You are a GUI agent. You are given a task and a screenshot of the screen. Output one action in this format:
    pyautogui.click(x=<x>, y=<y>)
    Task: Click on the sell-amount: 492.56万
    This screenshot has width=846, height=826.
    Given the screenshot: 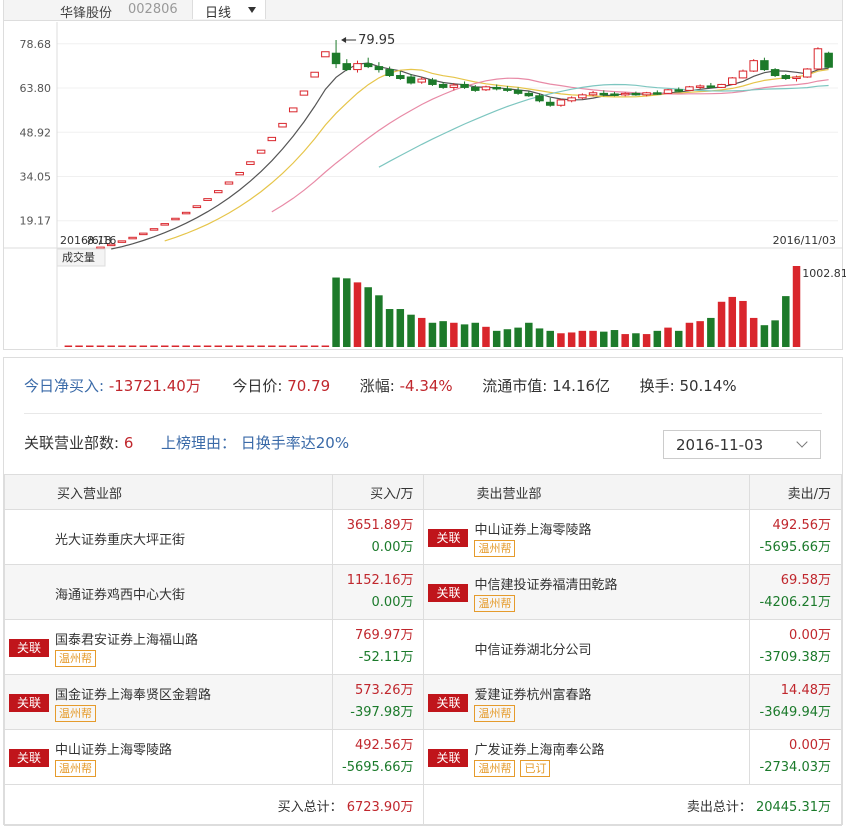 What is the action you would take?
    pyautogui.click(x=802, y=525)
    